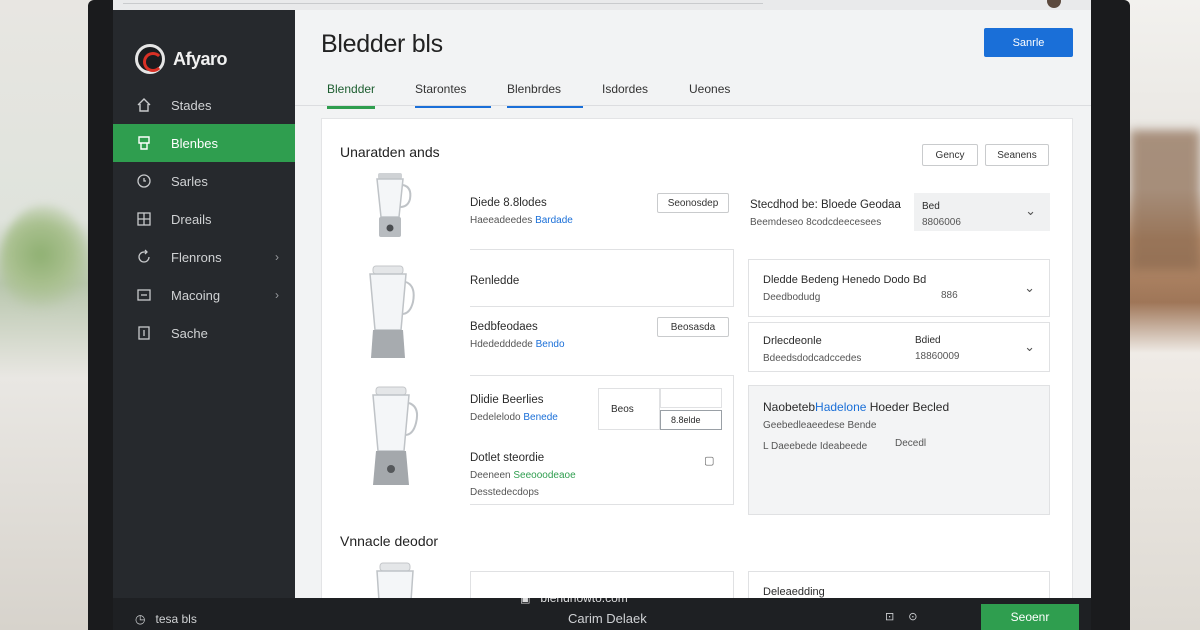  Describe the element at coordinates (1054, 4) in the screenshot. I see `avatar` at that location.